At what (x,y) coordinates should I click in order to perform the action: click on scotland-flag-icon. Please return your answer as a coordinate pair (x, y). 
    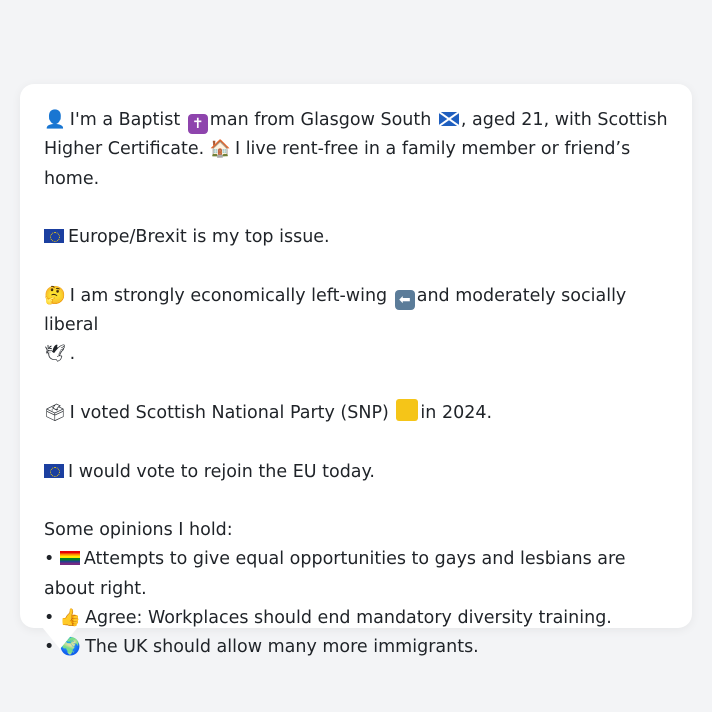
    Looking at the image, I should click on (448, 119).